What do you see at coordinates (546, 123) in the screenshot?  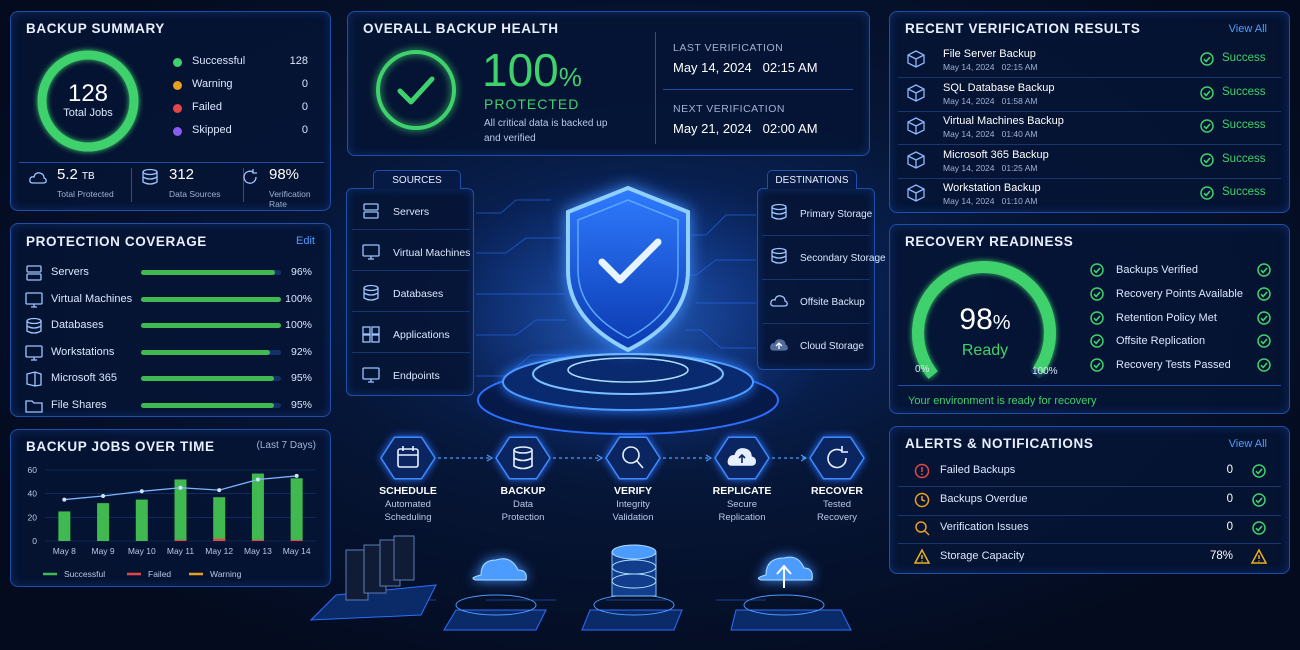 I see `health-desc-1: All critical data is backed up` at bounding box center [546, 123].